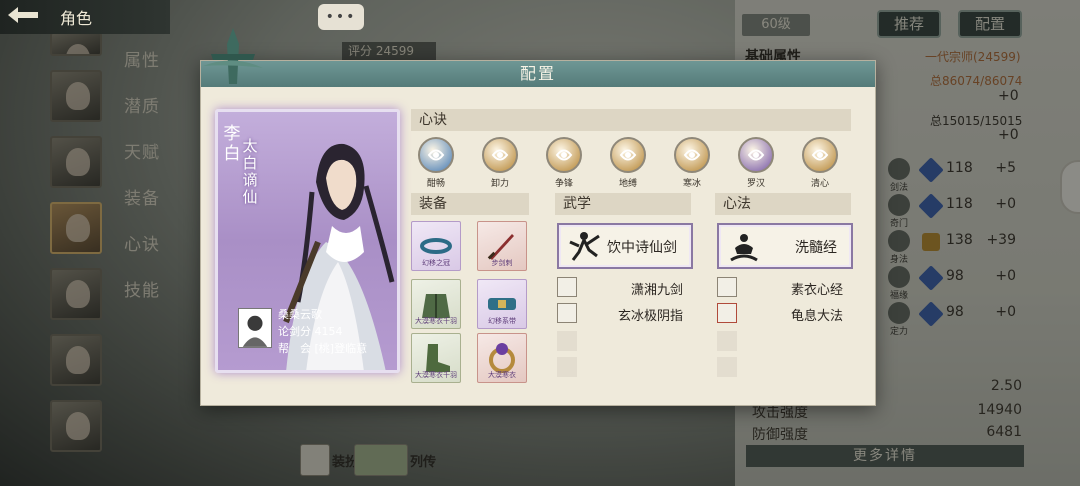 This screenshot has height=486, width=1080. I want to click on xinjue-item: 地缚, so click(628, 163).